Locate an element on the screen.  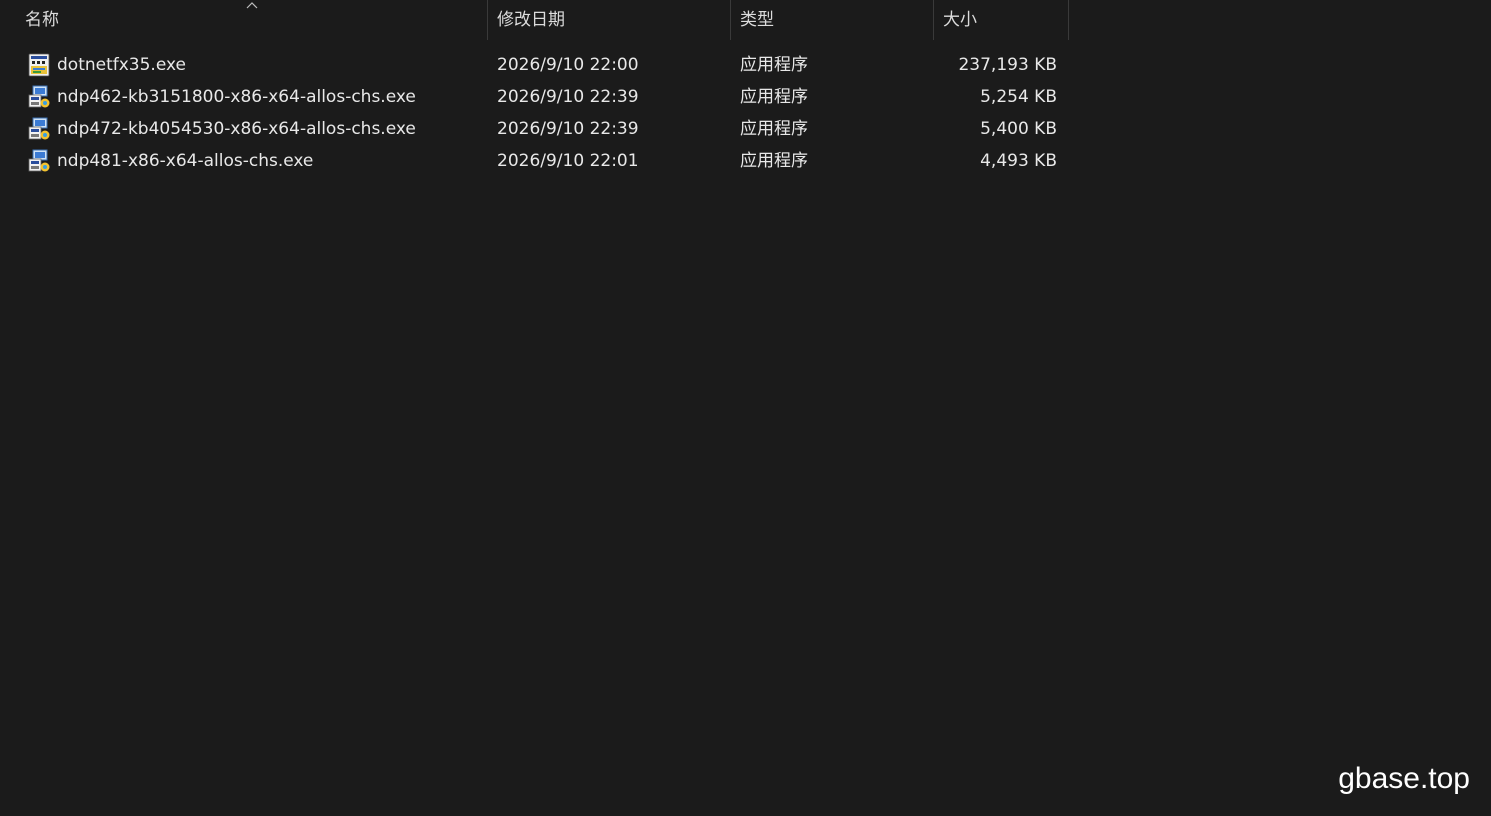
column-header-date: 修改日期 is located at coordinates (609, 20).